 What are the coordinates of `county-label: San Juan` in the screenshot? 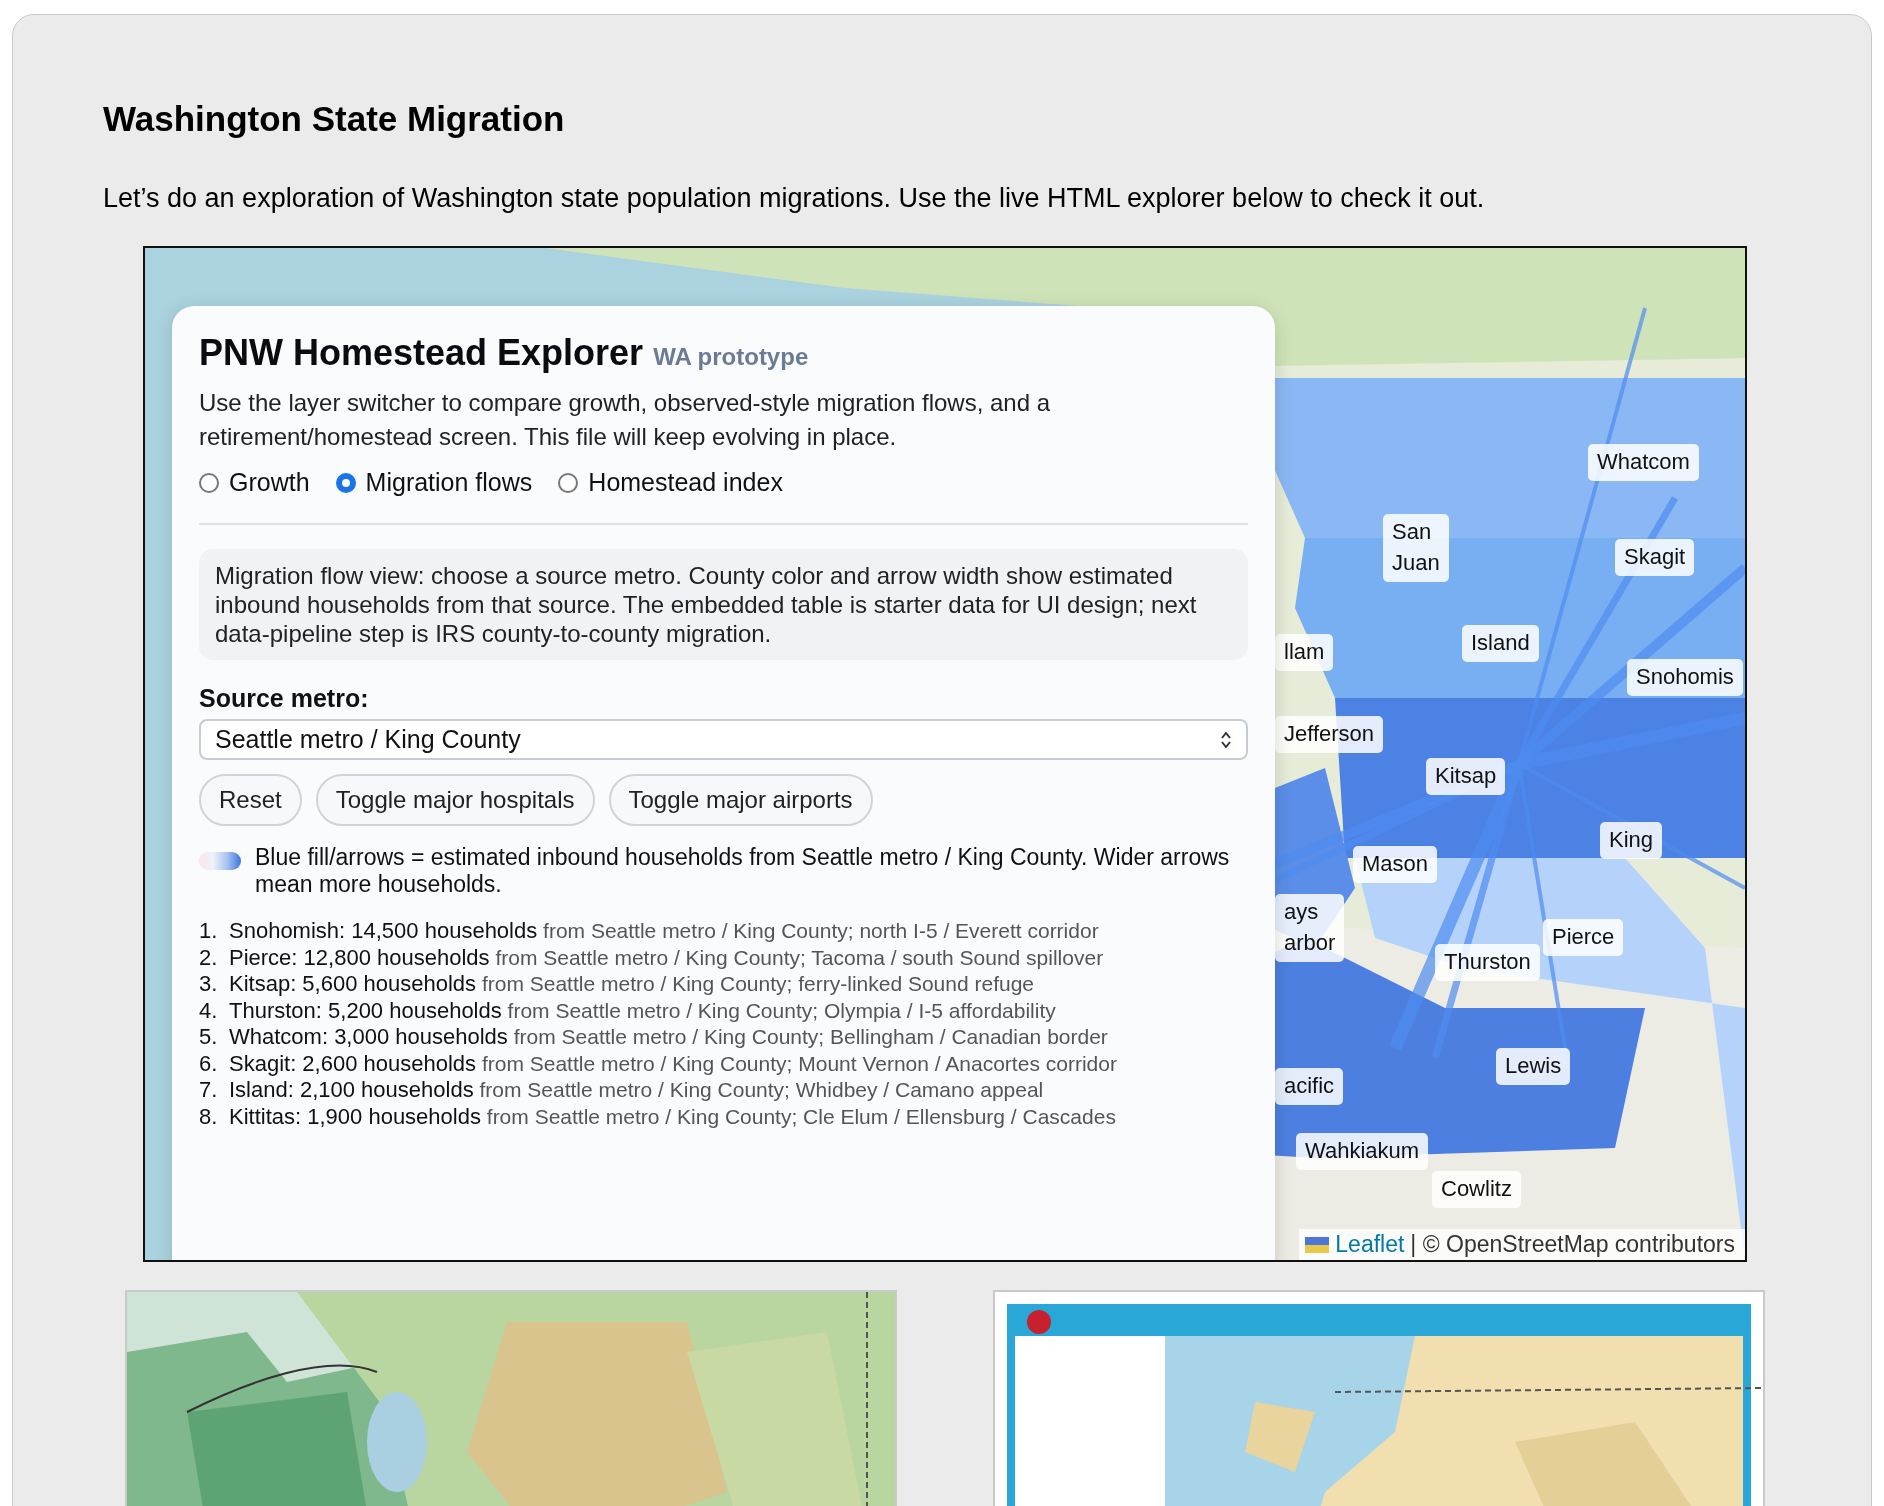 It's located at (1416, 548).